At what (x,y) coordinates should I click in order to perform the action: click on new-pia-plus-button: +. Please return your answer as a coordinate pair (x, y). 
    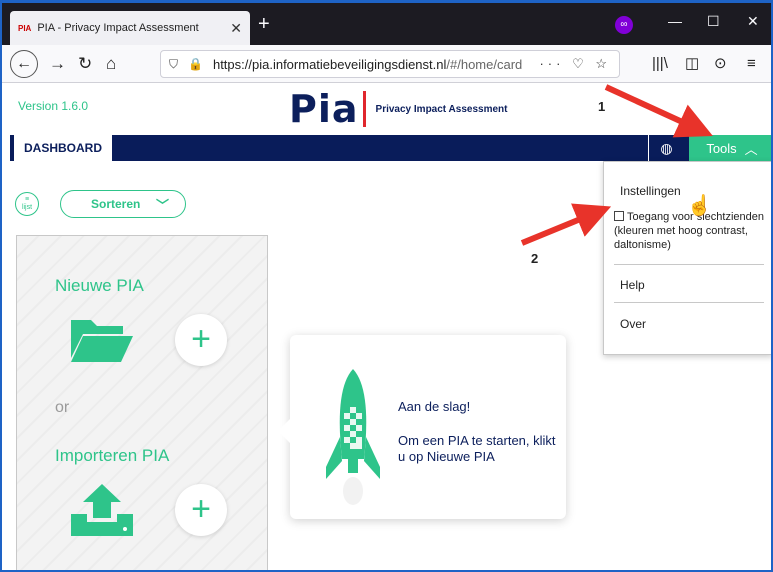
    Looking at the image, I should click on (201, 340).